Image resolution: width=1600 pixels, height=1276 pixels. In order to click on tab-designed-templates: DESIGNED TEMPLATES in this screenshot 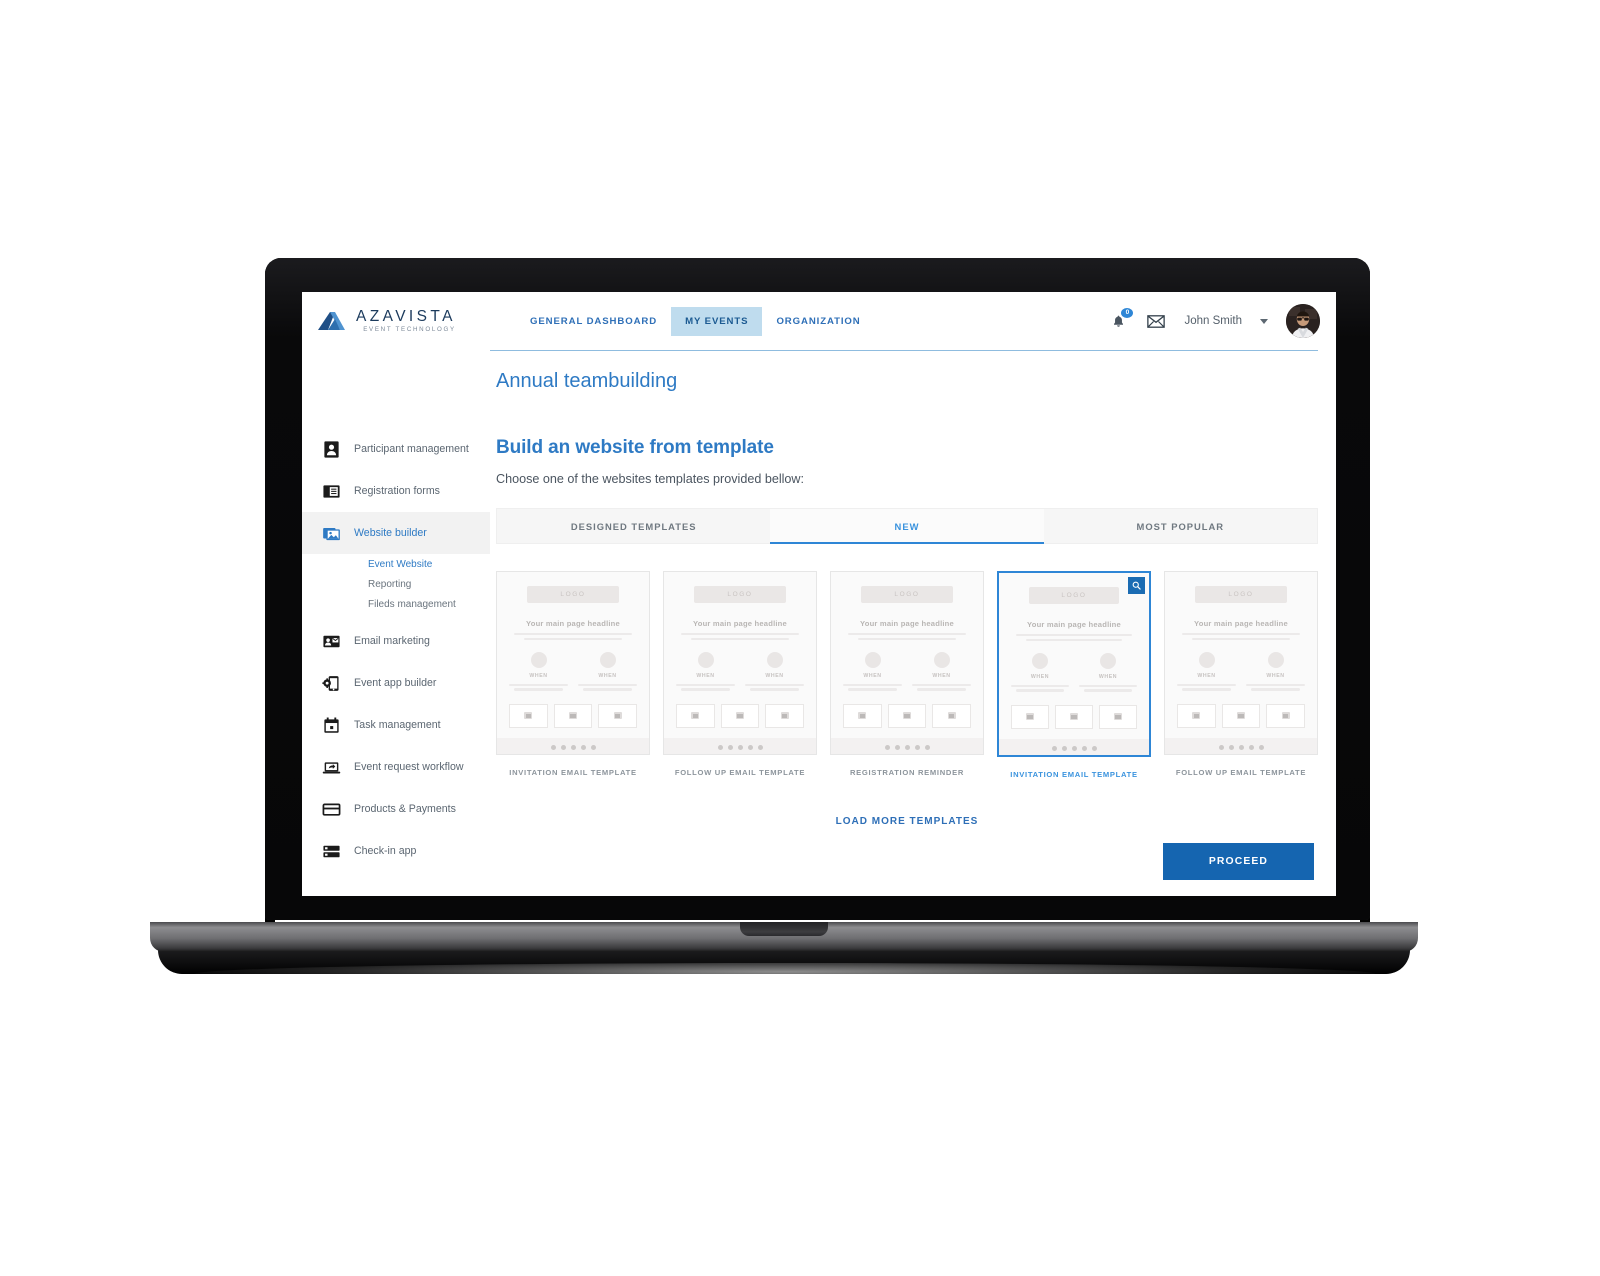, I will do `click(633, 526)`.